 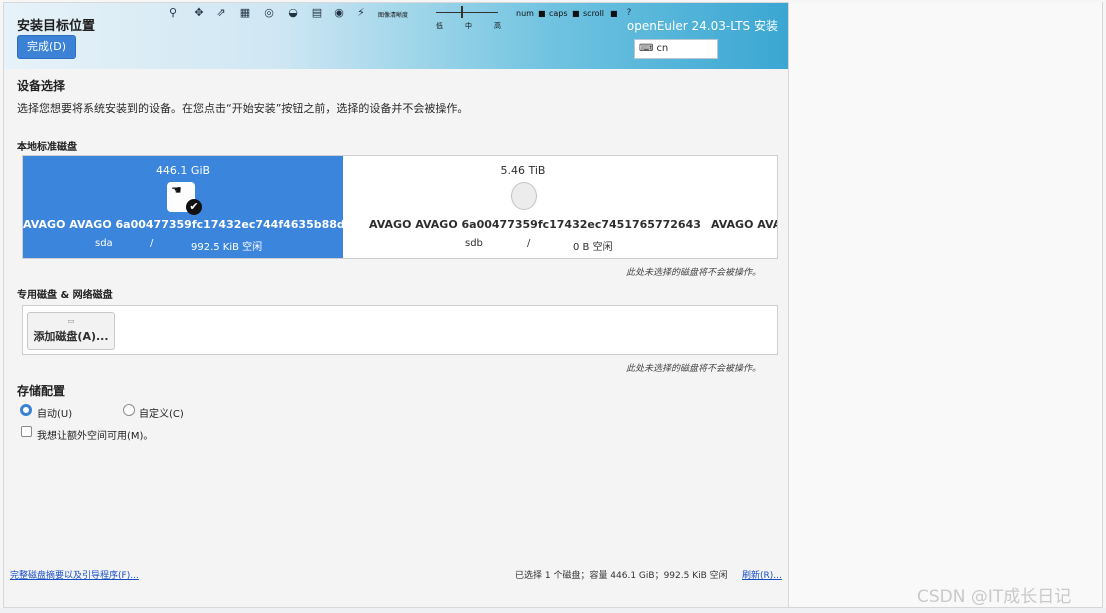 I want to click on specialized-disks-label: 专用磁盘 & 网络磁盘, so click(x=65, y=295).